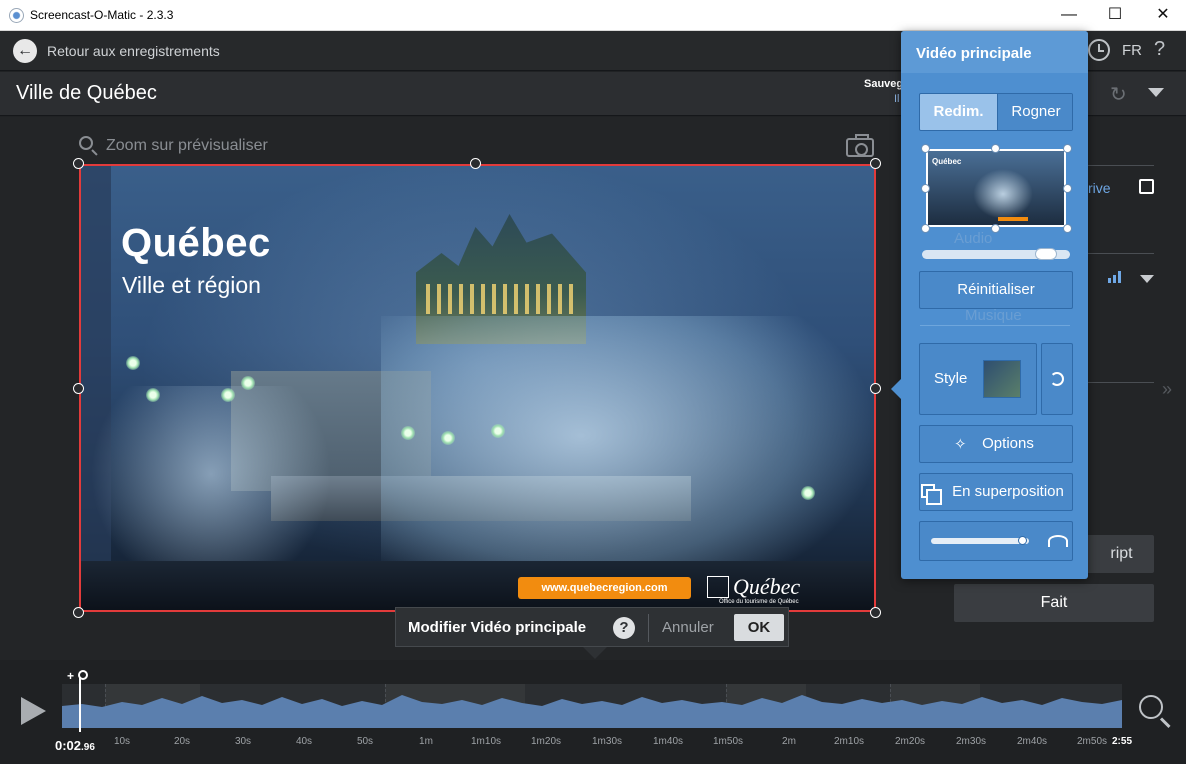  I want to click on resize-handle-left, so click(78, 388).